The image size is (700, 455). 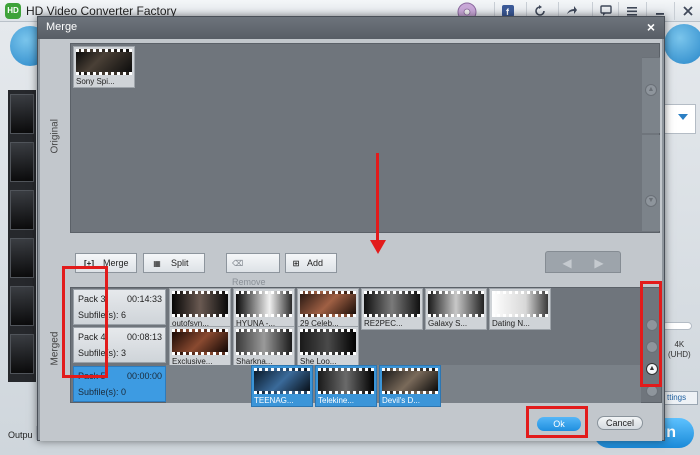 I want to click on red-arrow-line, so click(x=377, y=198).